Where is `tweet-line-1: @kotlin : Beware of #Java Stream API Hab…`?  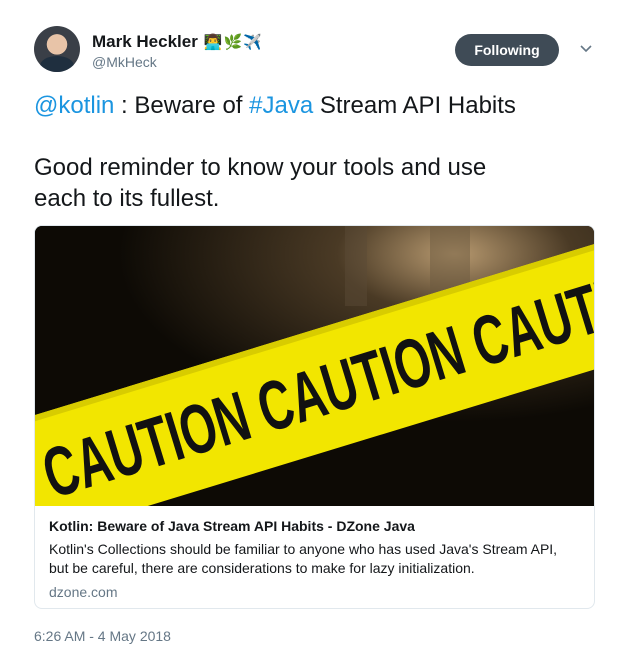 tweet-line-1: @kotlin : Beware of #Java Stream API Hab… is located at coordinates (314, 105).